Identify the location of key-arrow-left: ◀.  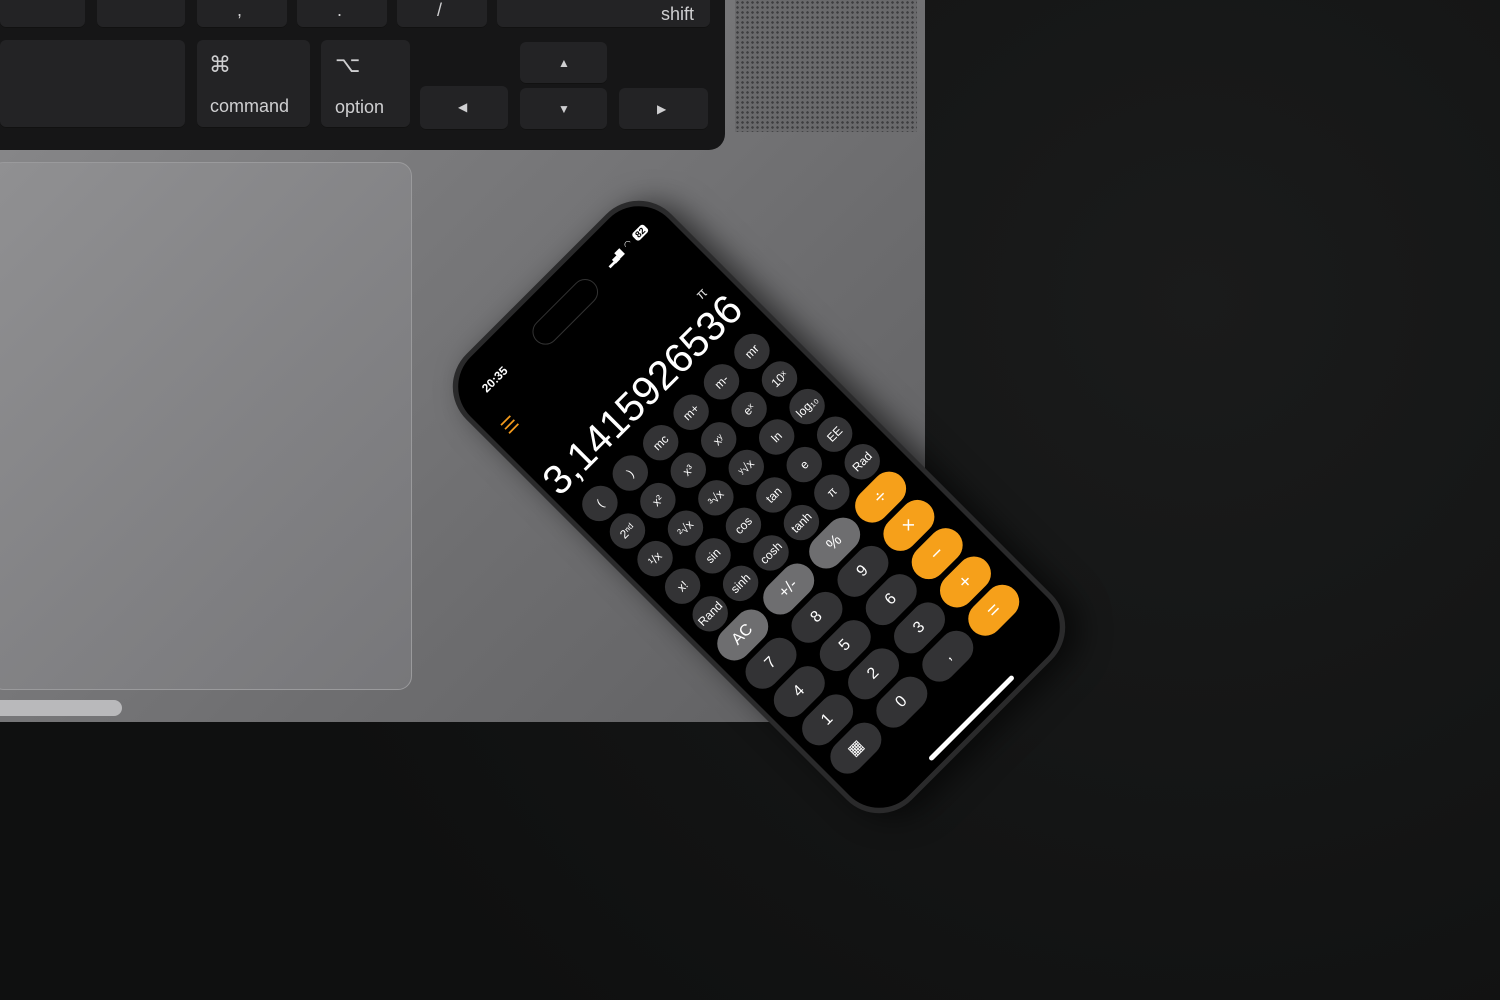
(464, 108).